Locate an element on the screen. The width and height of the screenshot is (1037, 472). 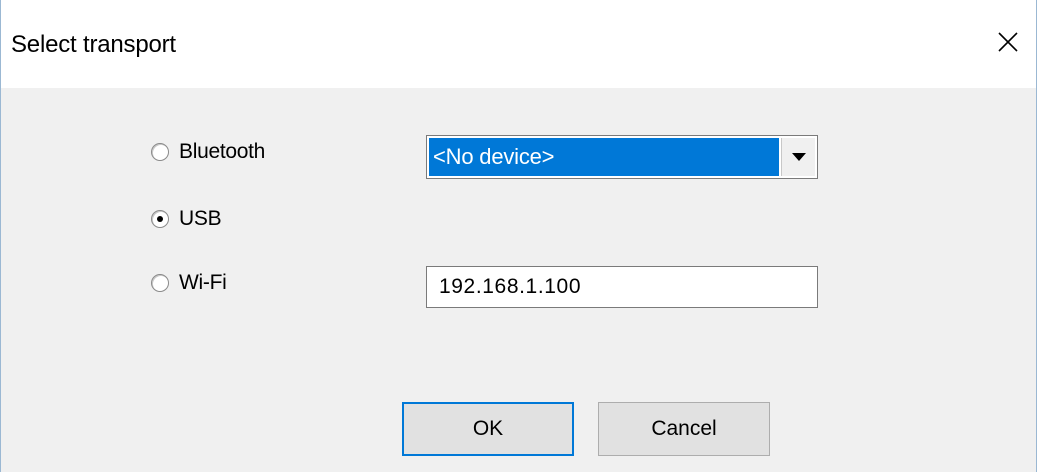
cancel-button: Cancel is located at coordinates (684, 429).